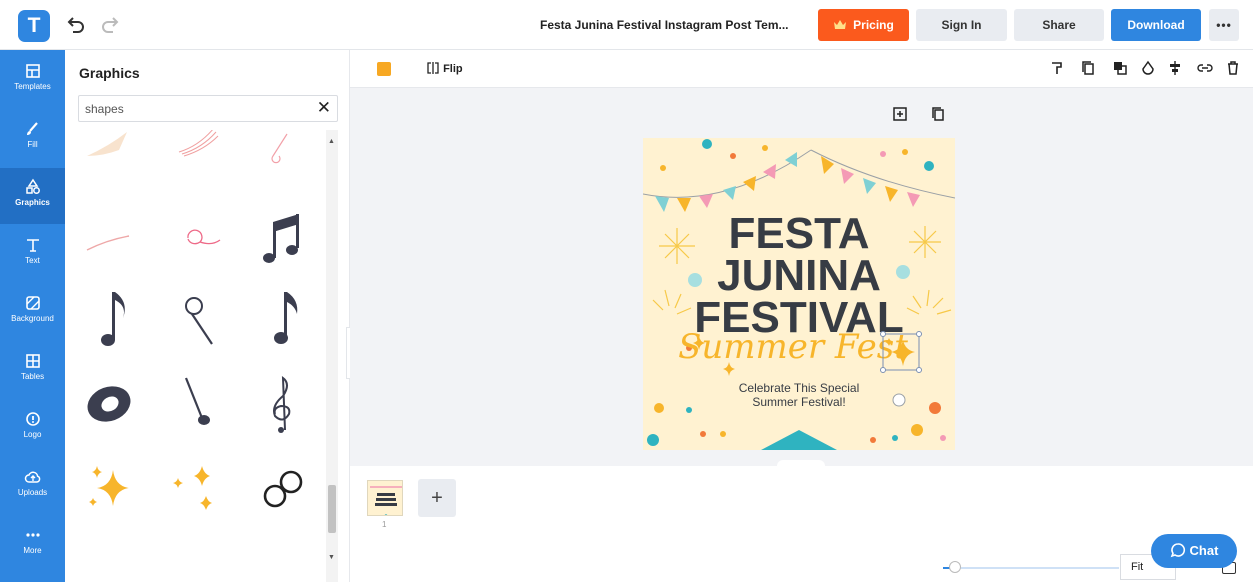 The width and height of the screenshot is (1253, 582). I want to click on more-options-button: •••, so click(1224, 25).